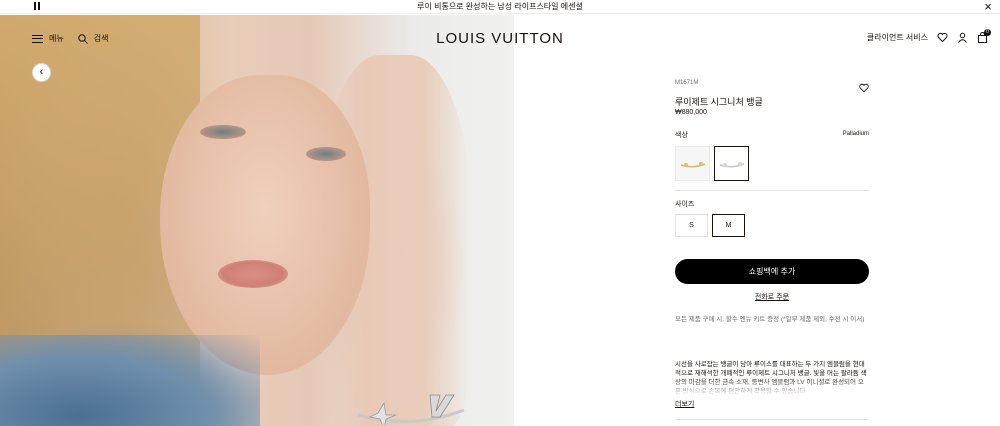 The width and height of the screenshot is (1000, 426). What do you see at coordinates (130, 380) in the screenshot?
I see `image-denim` at bounding box center [130, 380].